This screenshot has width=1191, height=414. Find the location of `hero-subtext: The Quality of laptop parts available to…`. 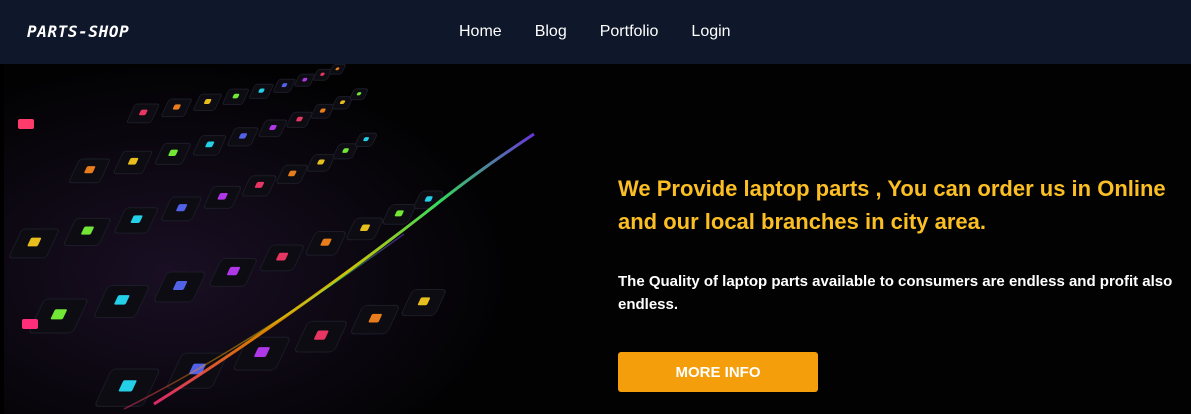

hero-subtext: The Quality of laptop parts available to… is located at coordinates (895, 293).